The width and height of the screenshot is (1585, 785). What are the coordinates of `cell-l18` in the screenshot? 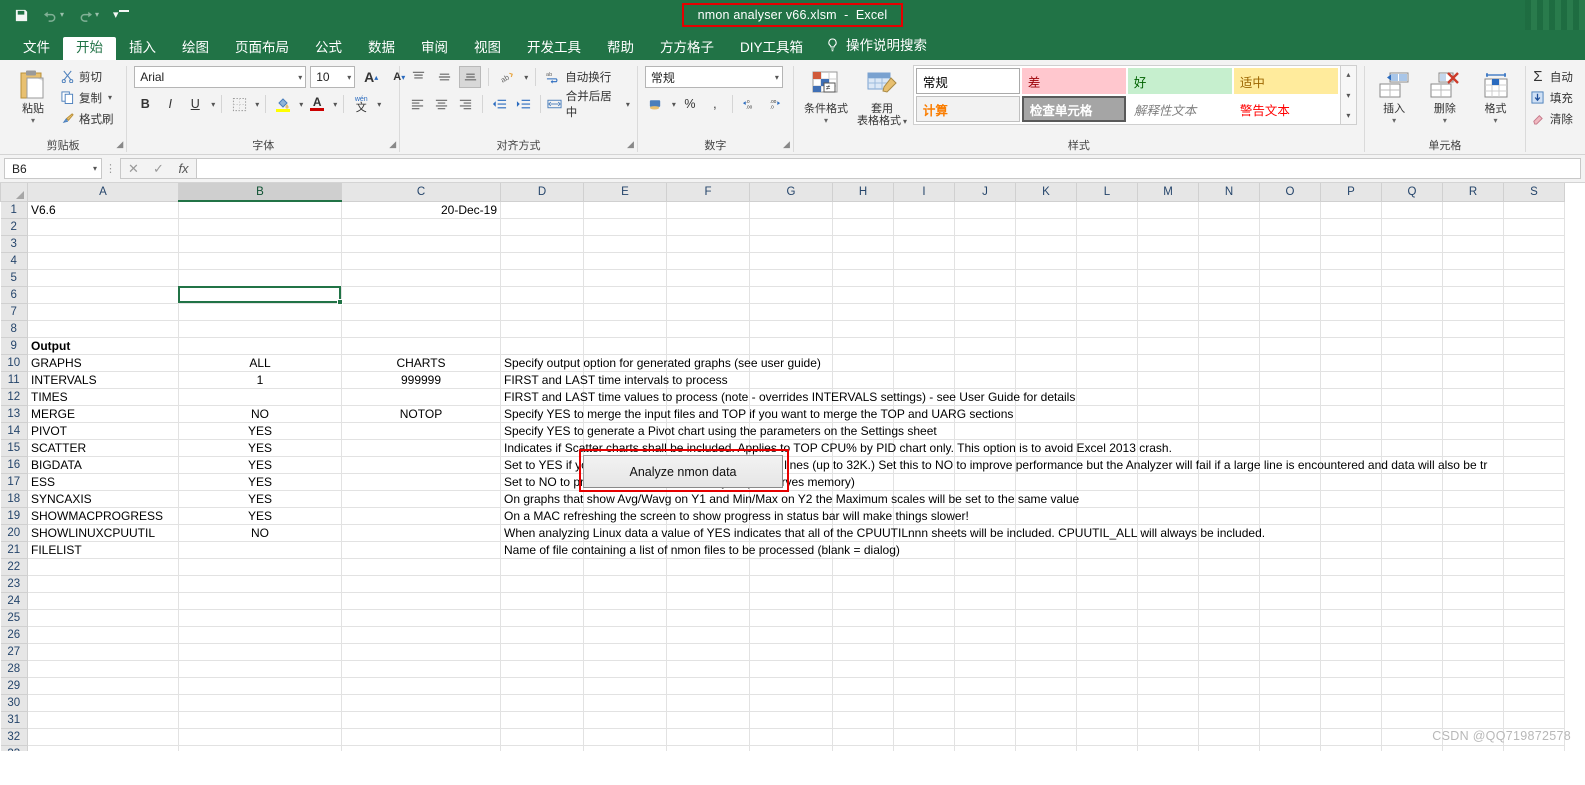 It's located at (1107, 499).